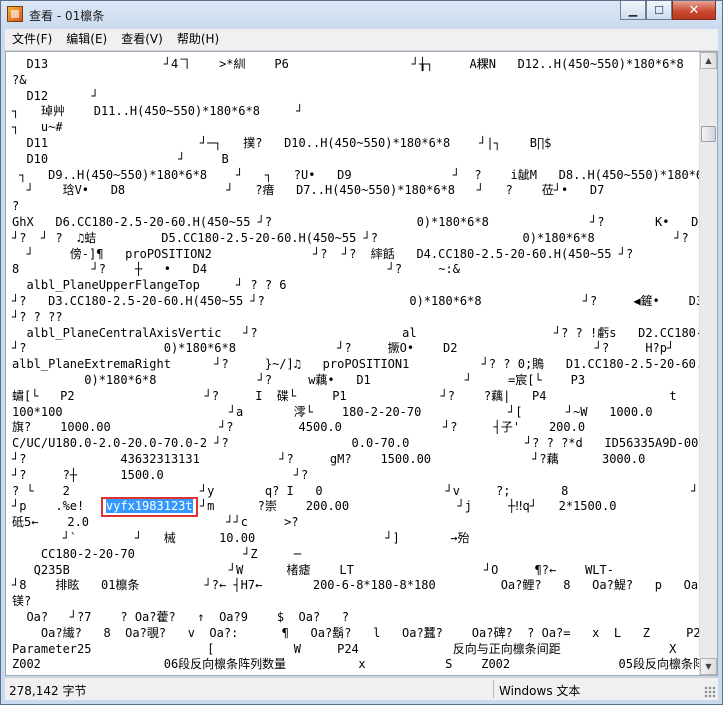  I want to click on text-line: ┐ u~#, so click(37, 127).